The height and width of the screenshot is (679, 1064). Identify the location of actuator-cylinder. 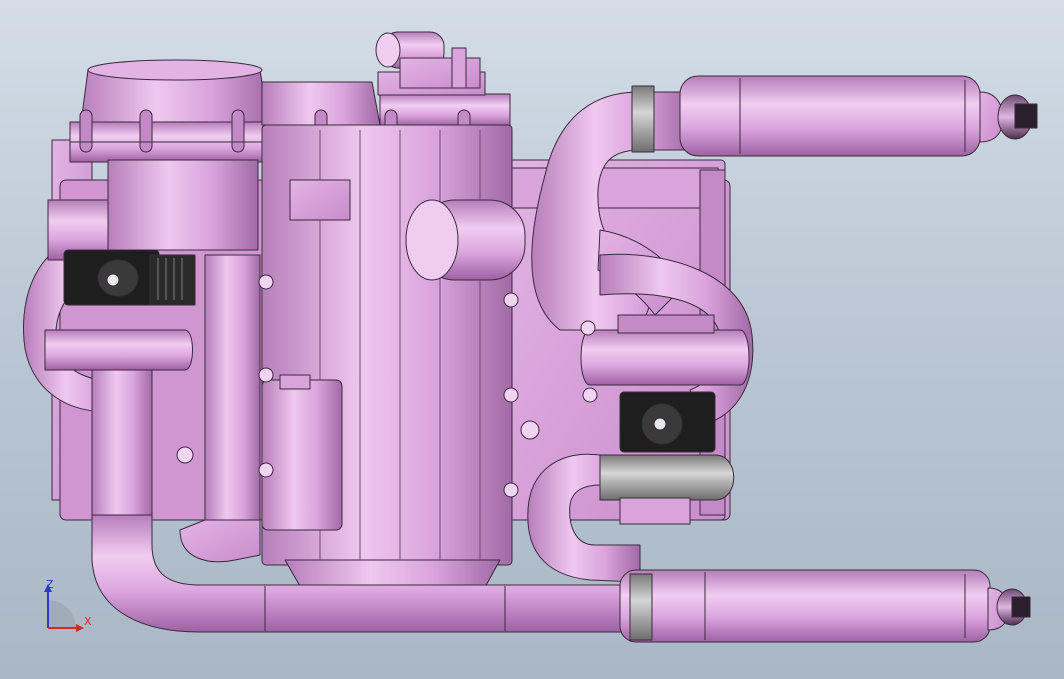
(302, 452).